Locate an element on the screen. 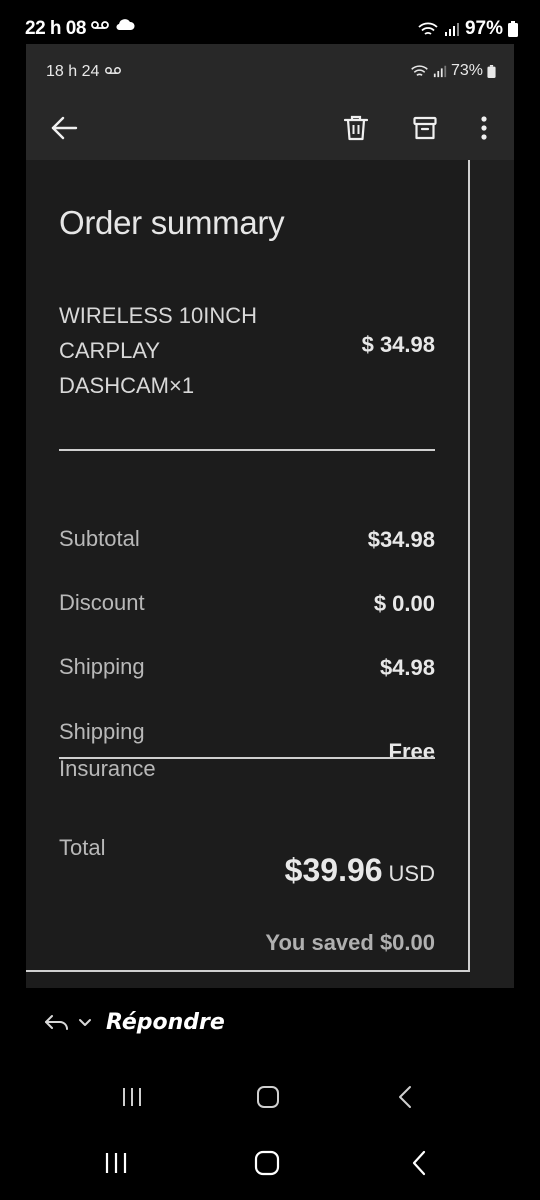  subtotal-value: $34.98 is located at coordinates (401, 539).